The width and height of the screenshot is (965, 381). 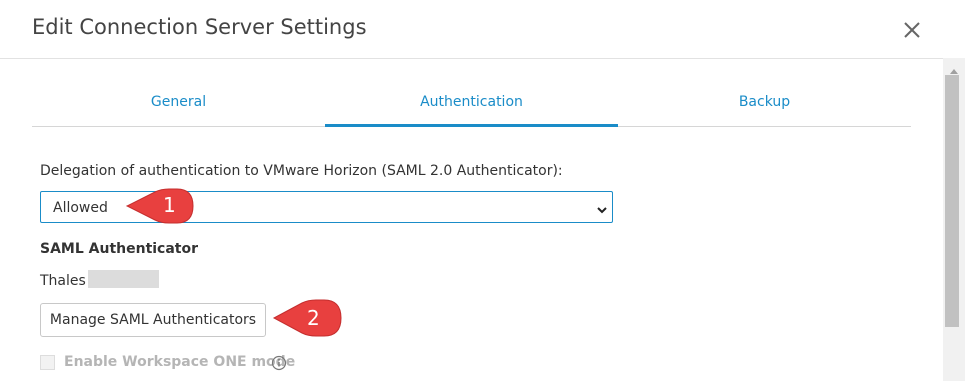 What do you see at coordinates (952, 201) in the screenshot?
I see `scrollbar-thumb` at bounding box center [952, 201].